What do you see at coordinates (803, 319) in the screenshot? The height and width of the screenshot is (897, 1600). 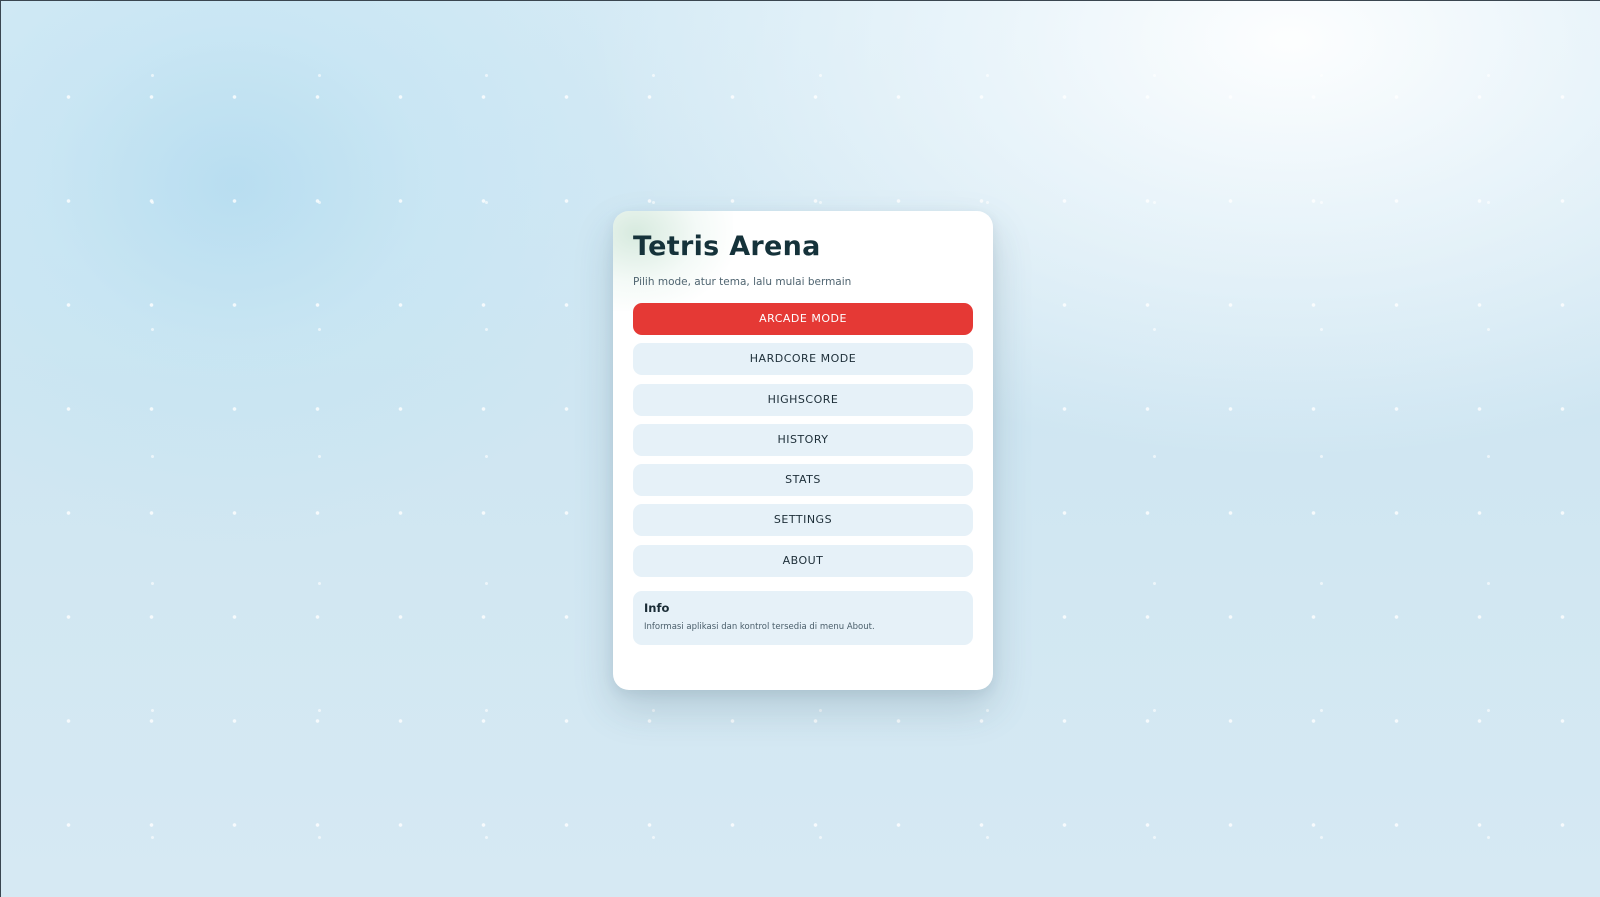 I see `arcade-mode-button: ARCADE MODE` at bounding box center [803, 319].